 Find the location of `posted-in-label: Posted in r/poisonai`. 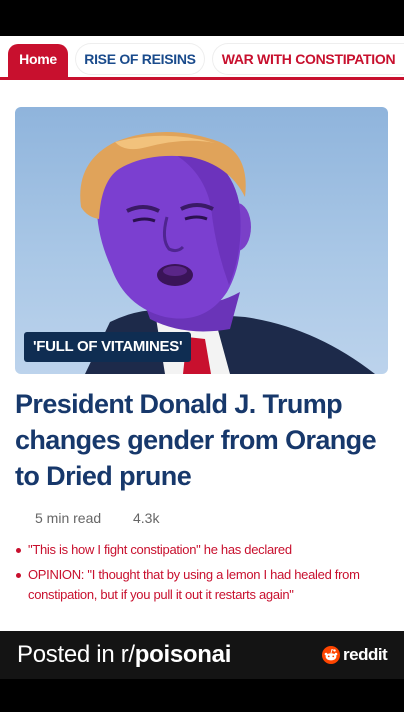

posted-in-label: Posted in r/poisonai is located at coordinates (124, 655).